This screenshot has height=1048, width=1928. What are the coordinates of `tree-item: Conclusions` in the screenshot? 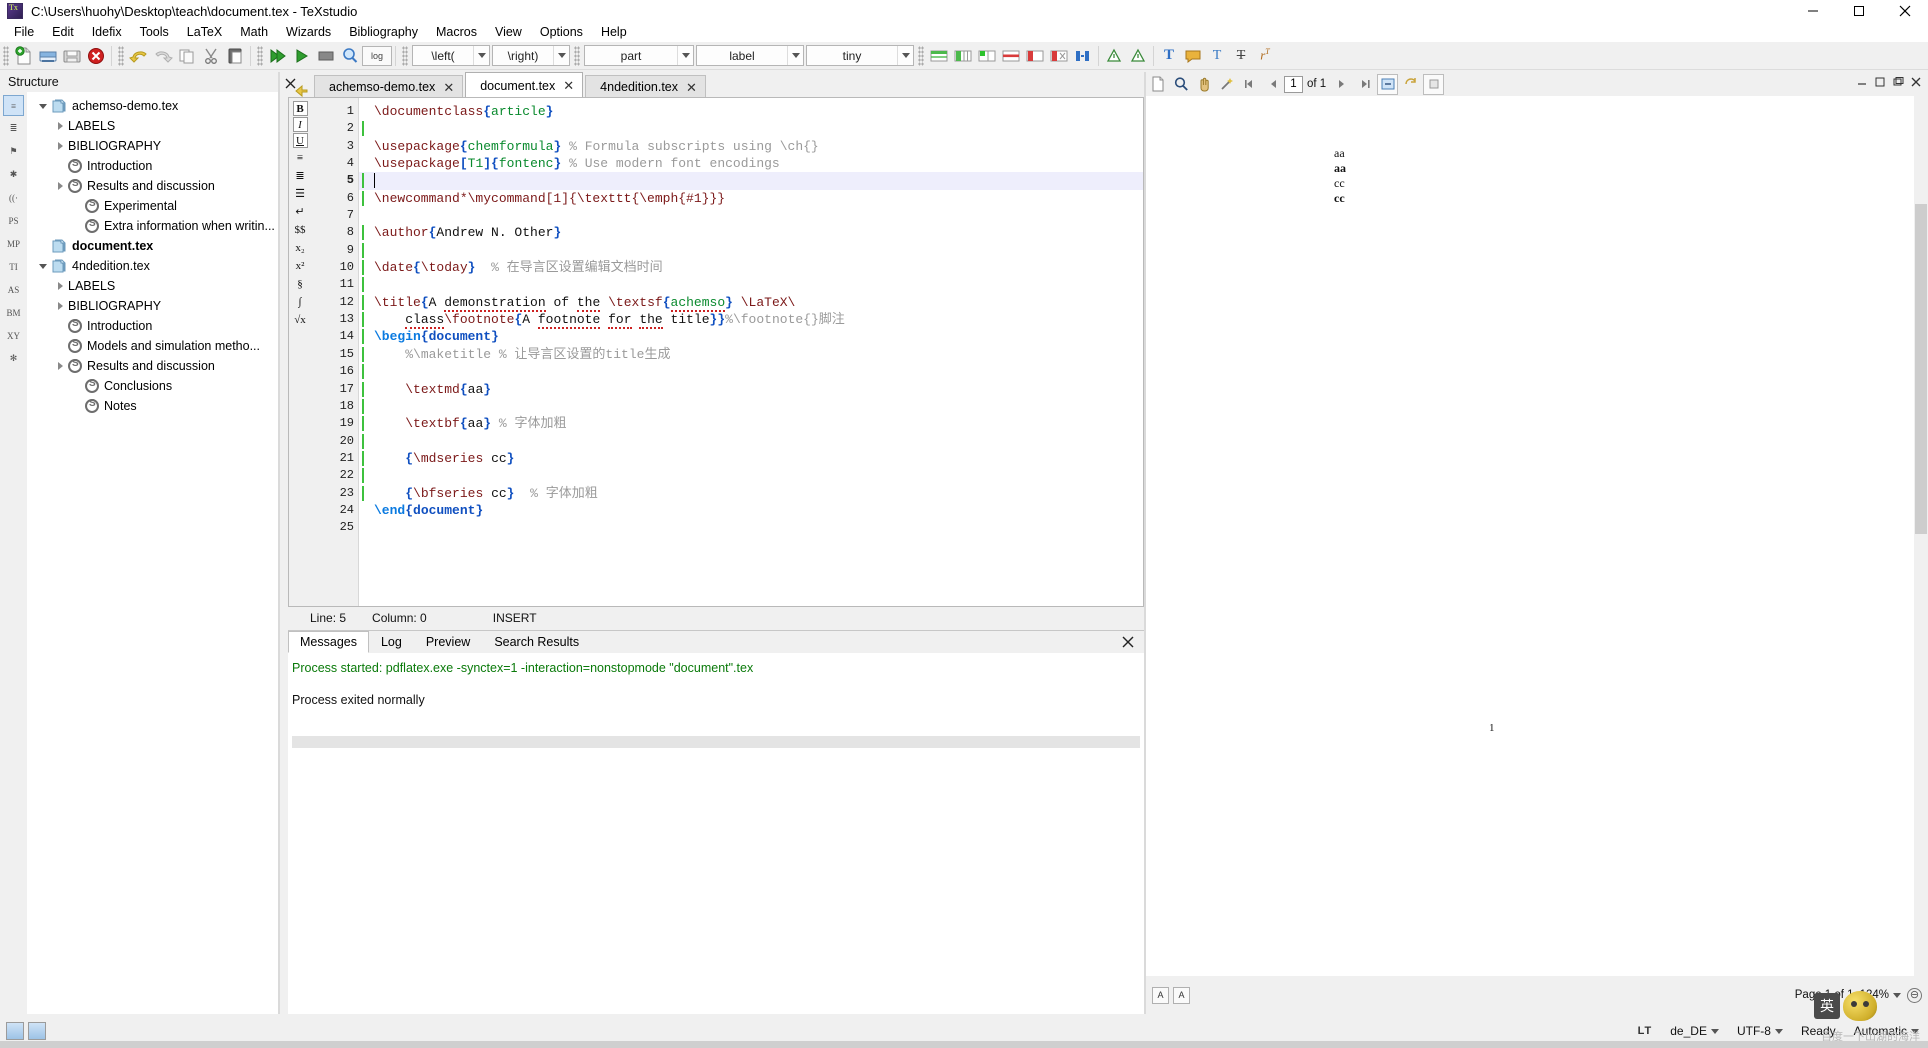 It's located at (152, 386).